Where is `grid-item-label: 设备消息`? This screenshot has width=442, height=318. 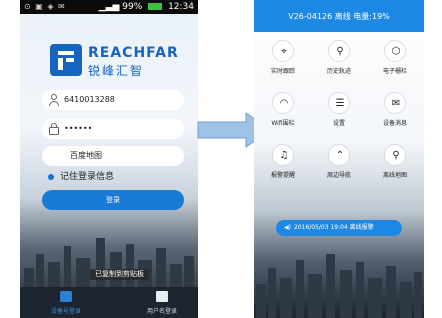 grid-item-label: 设备消息 is located at coordinates (394, 123).